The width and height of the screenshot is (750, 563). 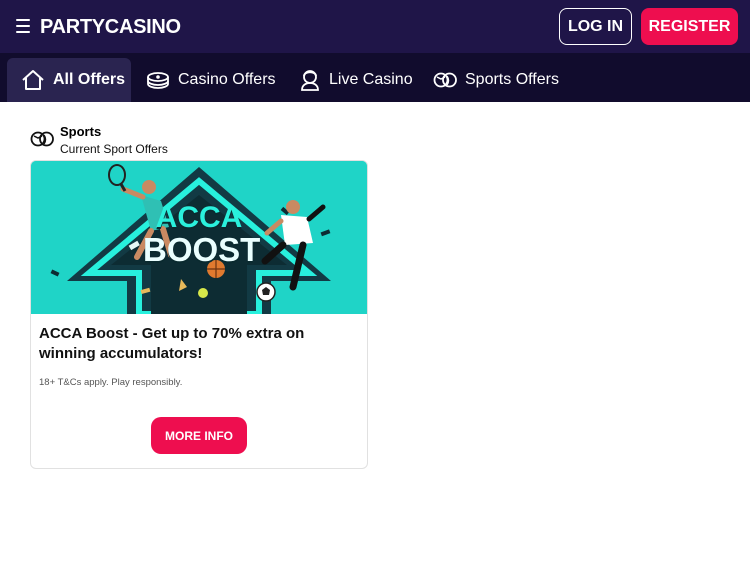 What do you see at coordinates (227, 79) in the screenshot?
I see `tab-label: Casino Offers` at bounding box center [227, 79].